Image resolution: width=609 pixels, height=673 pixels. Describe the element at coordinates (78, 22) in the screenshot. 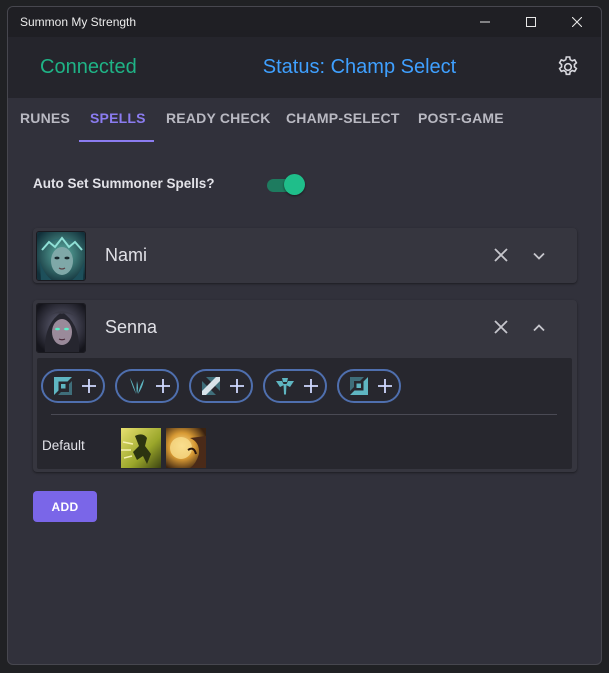

I see `window-title: Summon My Strength` at that location.